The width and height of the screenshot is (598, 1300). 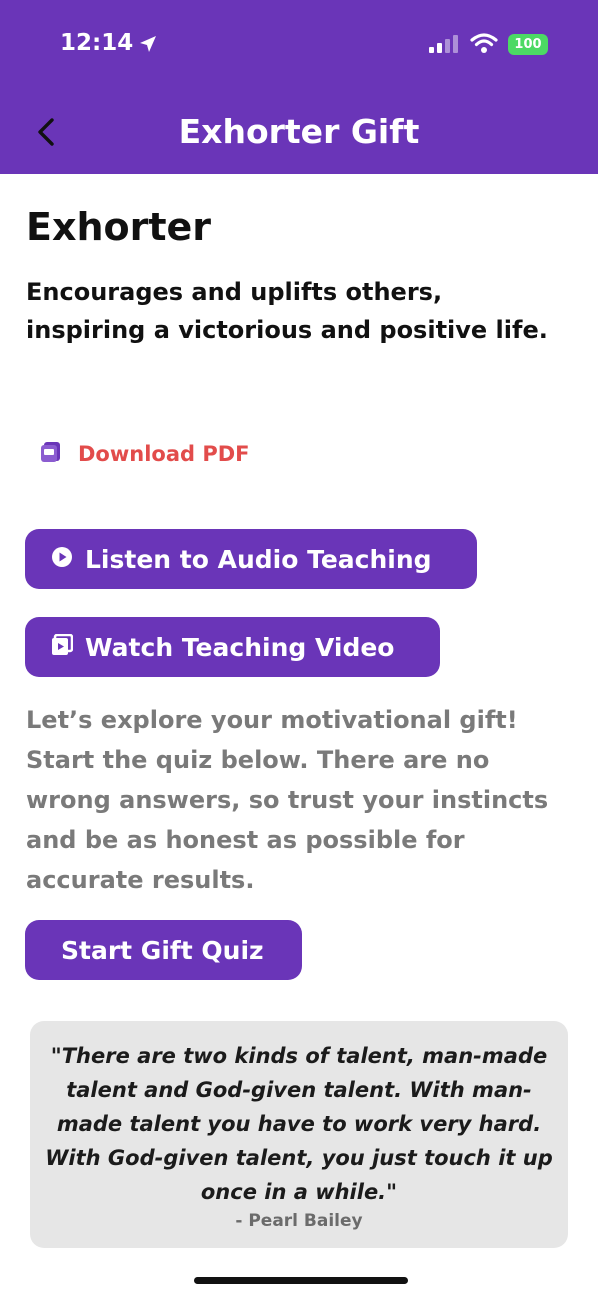 I want to click on download-pdf-label: Download PDF, so click(x=164, y=454).